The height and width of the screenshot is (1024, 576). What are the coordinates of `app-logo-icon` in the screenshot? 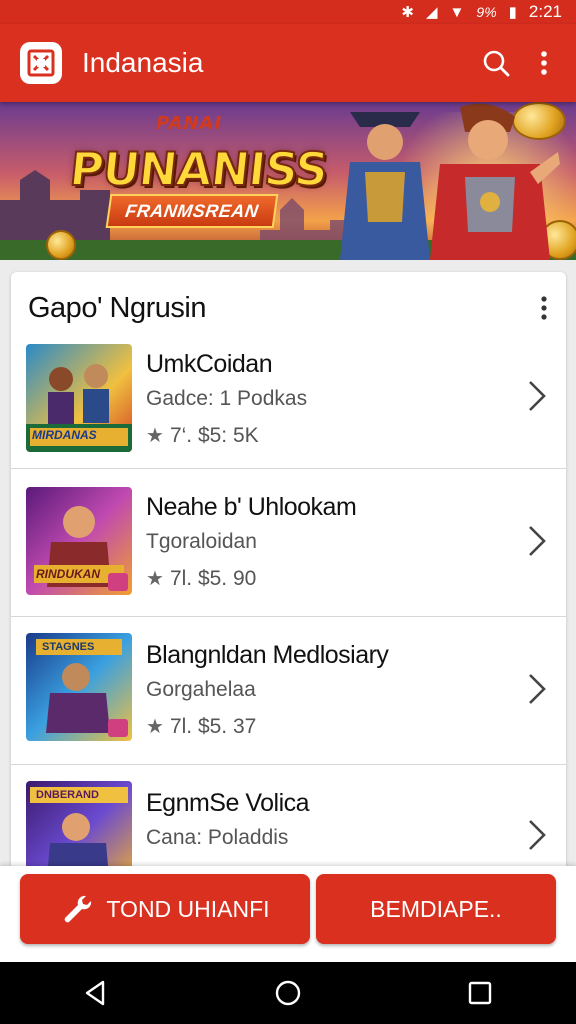 It's located at (41, 63).